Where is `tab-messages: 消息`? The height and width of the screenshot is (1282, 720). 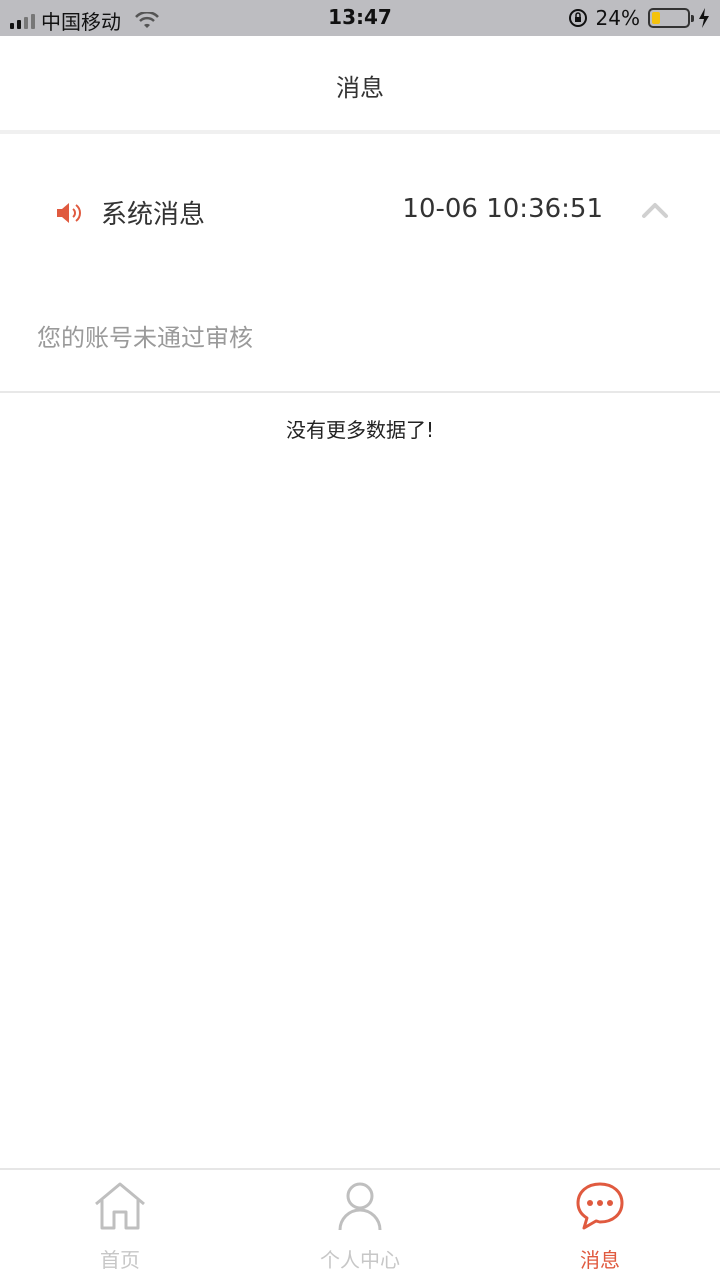 tab-messages: 消息 is located at coordinates (600, 1226).